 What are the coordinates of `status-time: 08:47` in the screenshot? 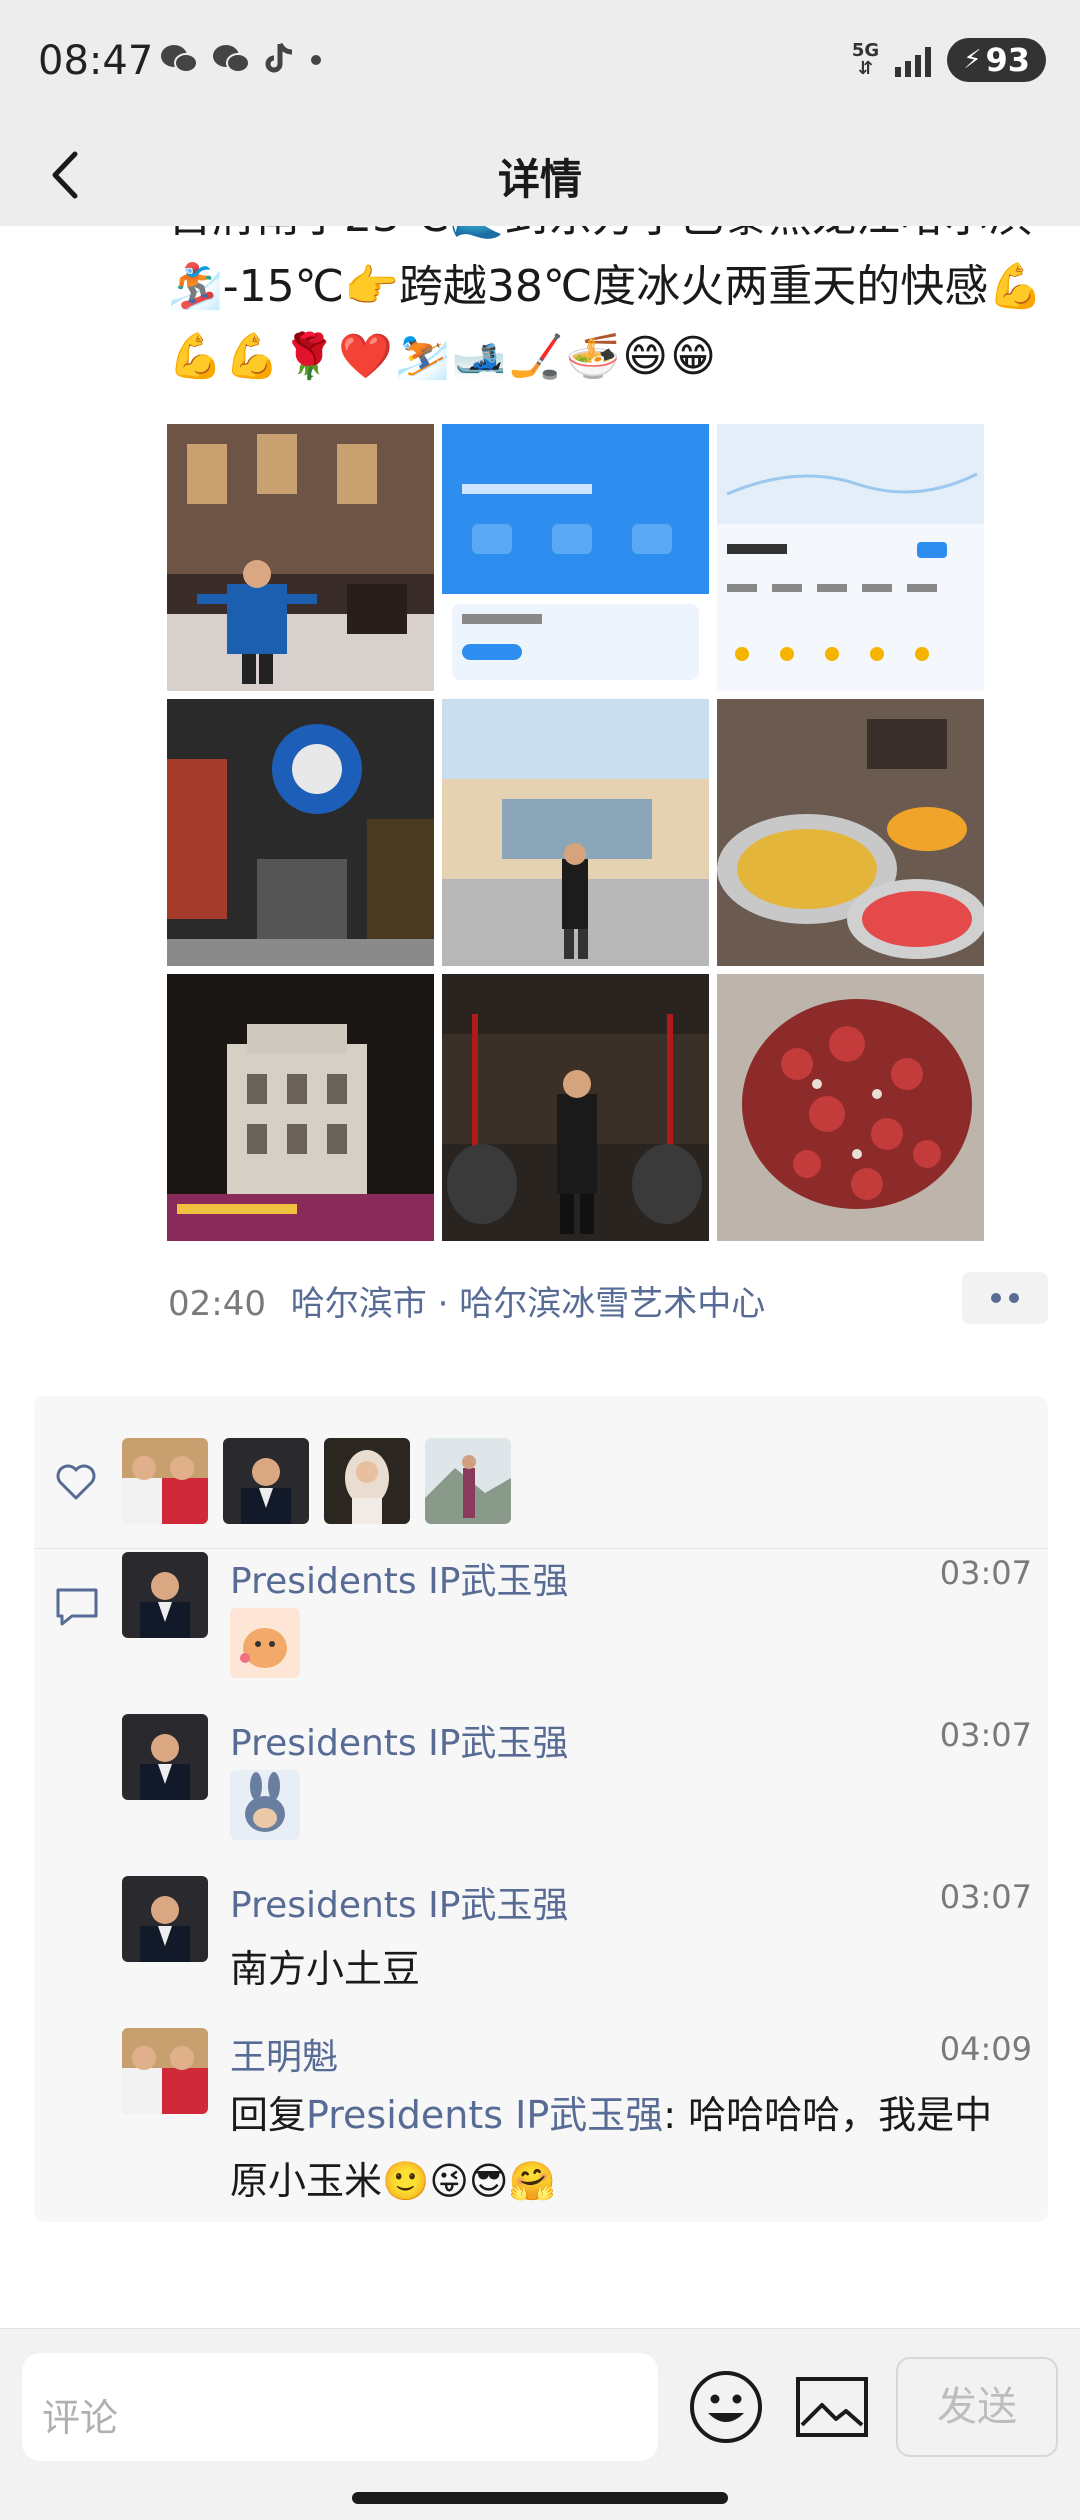 It's located at (96, 61).